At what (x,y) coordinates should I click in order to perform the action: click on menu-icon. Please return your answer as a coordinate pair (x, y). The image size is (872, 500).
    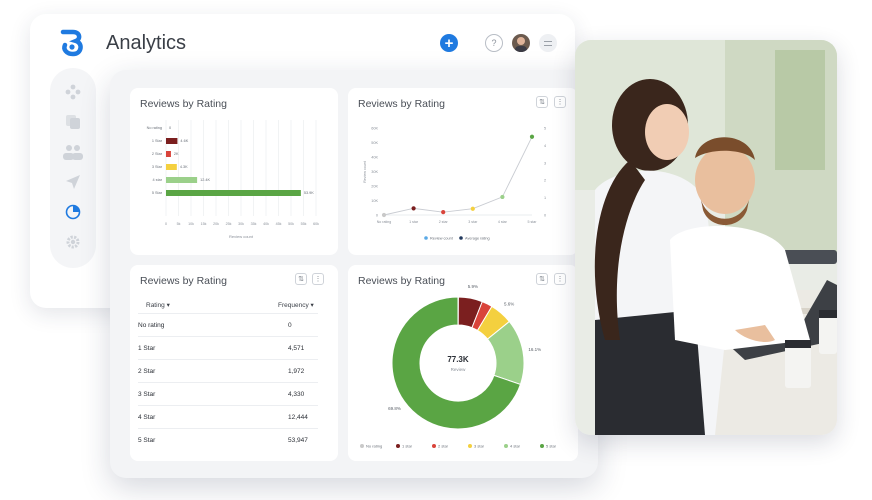
    Looking at the image, I should click on (548, 43).